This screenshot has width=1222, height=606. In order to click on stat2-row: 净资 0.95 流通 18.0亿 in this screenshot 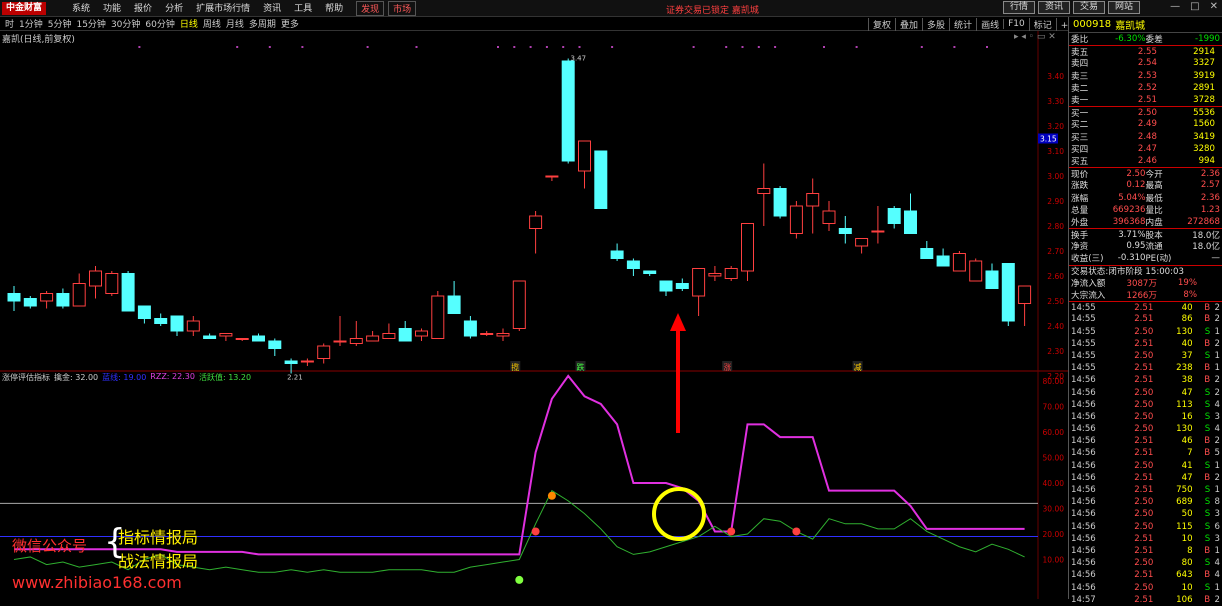, I will do `click(1145, 246)`.